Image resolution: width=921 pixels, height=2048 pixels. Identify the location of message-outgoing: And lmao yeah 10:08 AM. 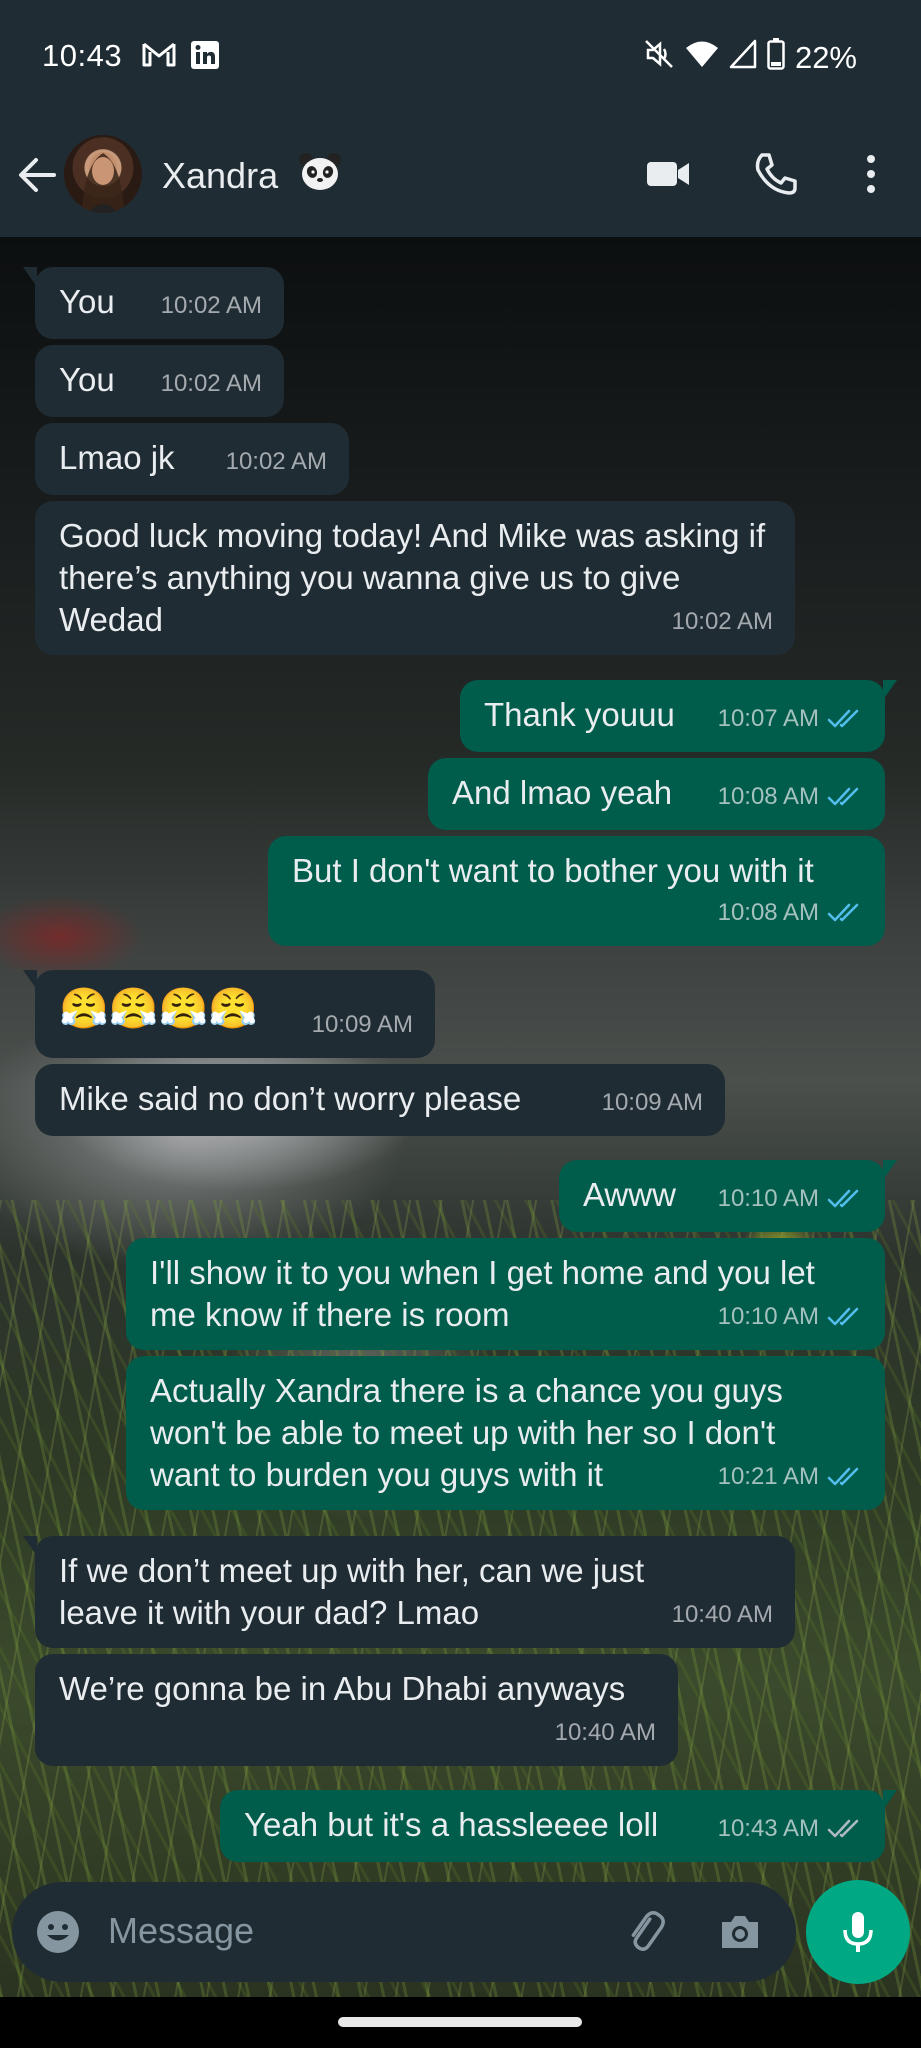
(656, 794).